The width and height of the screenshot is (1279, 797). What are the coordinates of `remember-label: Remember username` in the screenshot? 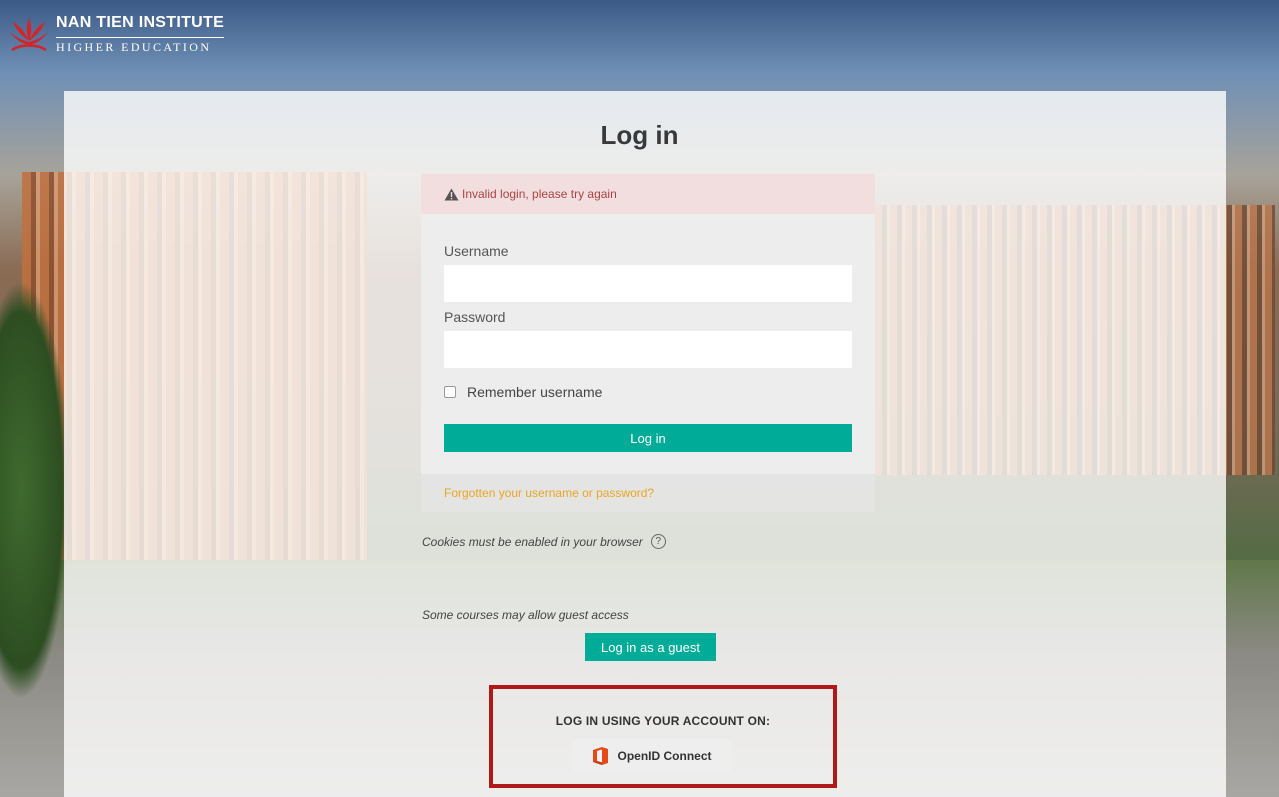 It's located at (535, 392).